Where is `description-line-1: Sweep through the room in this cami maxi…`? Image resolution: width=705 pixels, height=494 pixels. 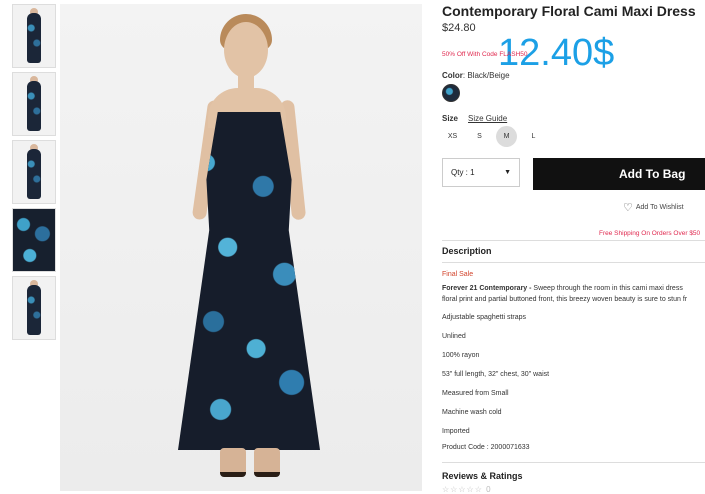 description-line-1: Sweep through the room in this cami maxi… is located at coordinates (607, 288).